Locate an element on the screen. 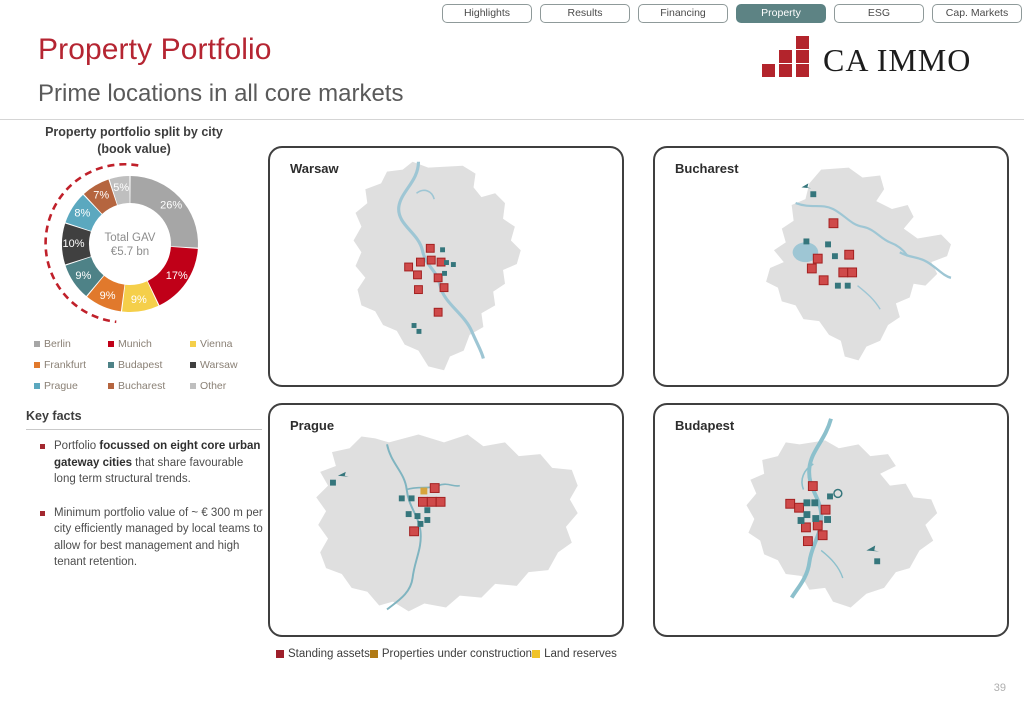  map-card-bucharest: Bucharest is located at coordinates (831, 266).